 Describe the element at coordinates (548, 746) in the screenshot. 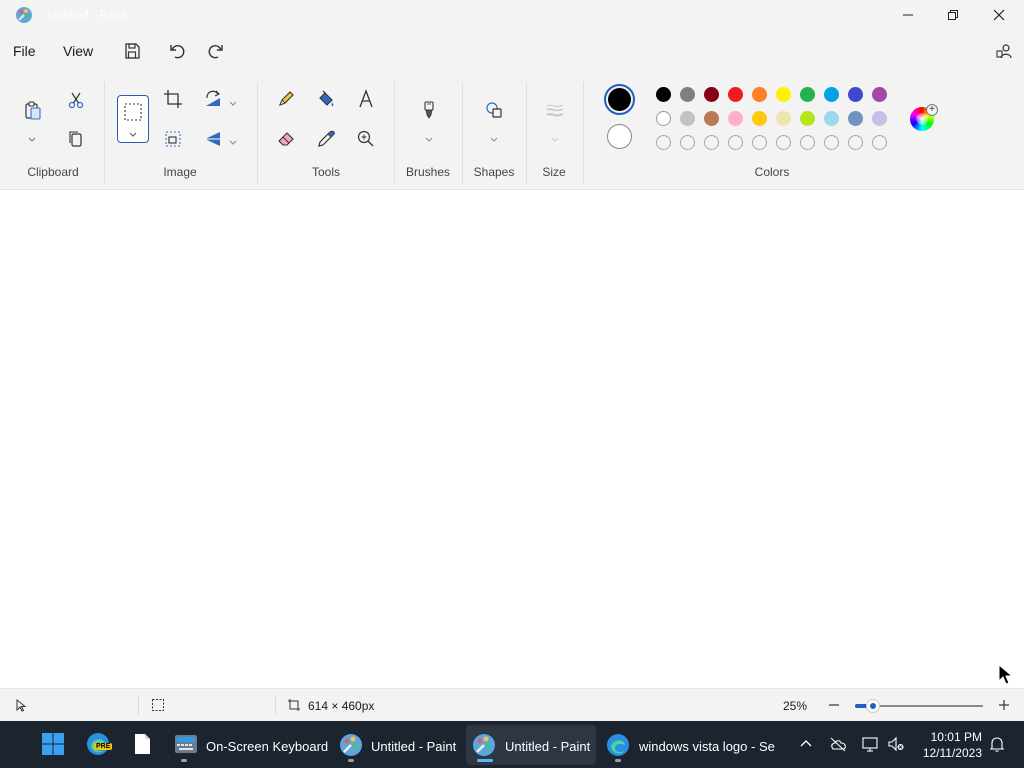

I see `taskbar-app-label: Untitled - Paint` at that location.